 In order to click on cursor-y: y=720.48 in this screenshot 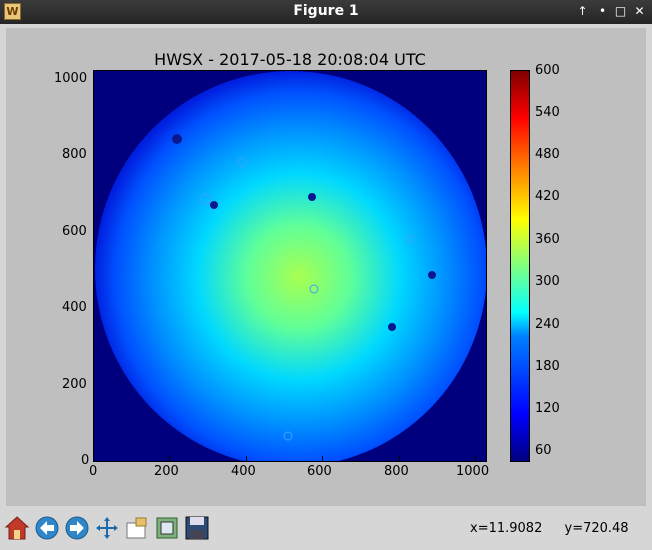, I will do `click(596, 528)`.